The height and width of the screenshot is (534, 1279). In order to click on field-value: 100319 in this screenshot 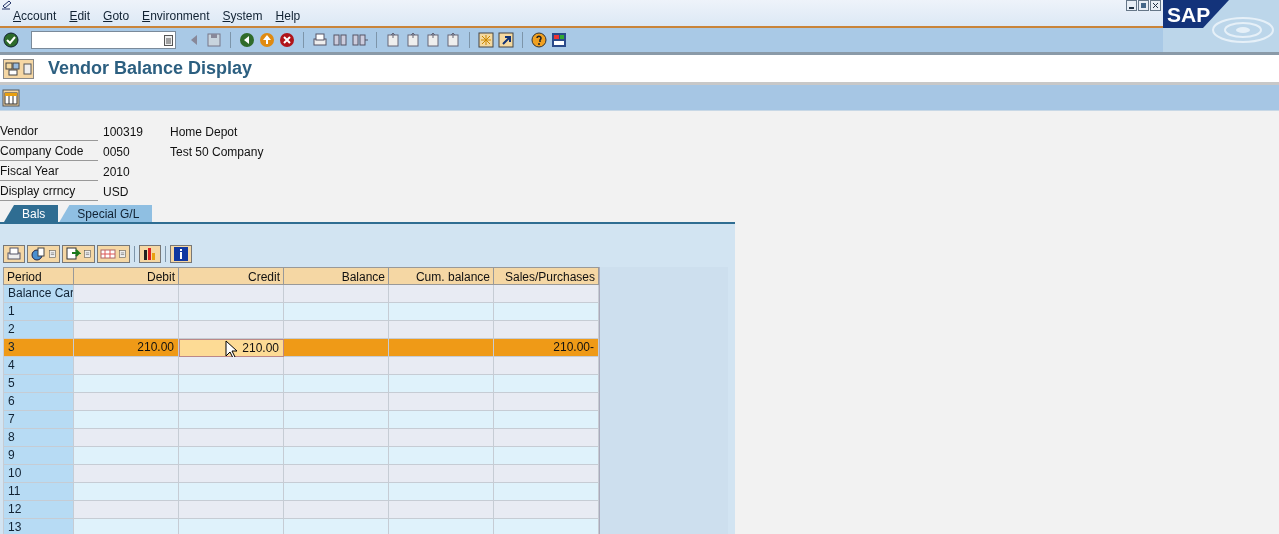, I will do `click(123, 132)`.